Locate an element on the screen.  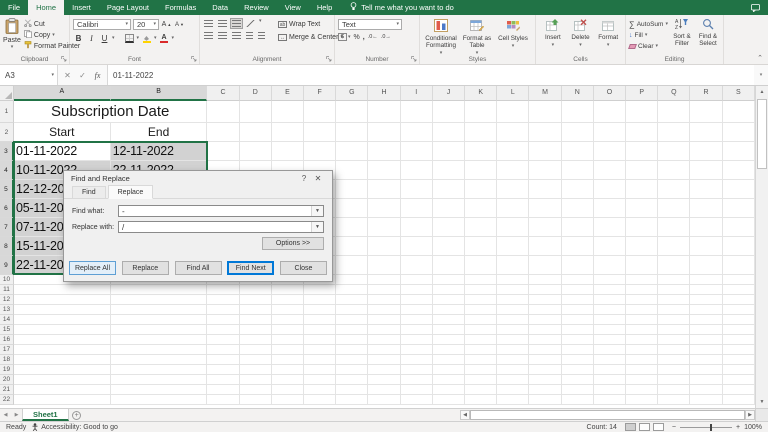
column-header-B: B is located at coordinates (159, 93).